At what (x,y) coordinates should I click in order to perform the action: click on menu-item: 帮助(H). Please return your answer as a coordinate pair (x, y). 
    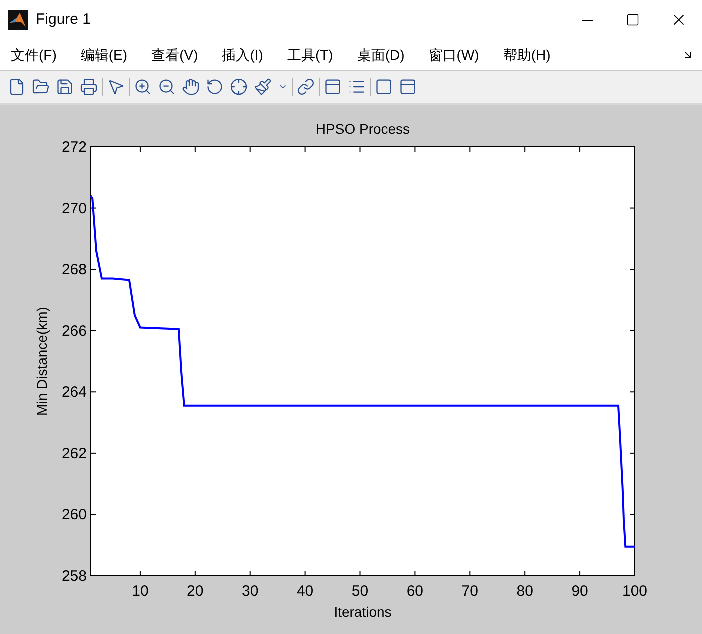
    Looking at the image, I should click on (527, 55).